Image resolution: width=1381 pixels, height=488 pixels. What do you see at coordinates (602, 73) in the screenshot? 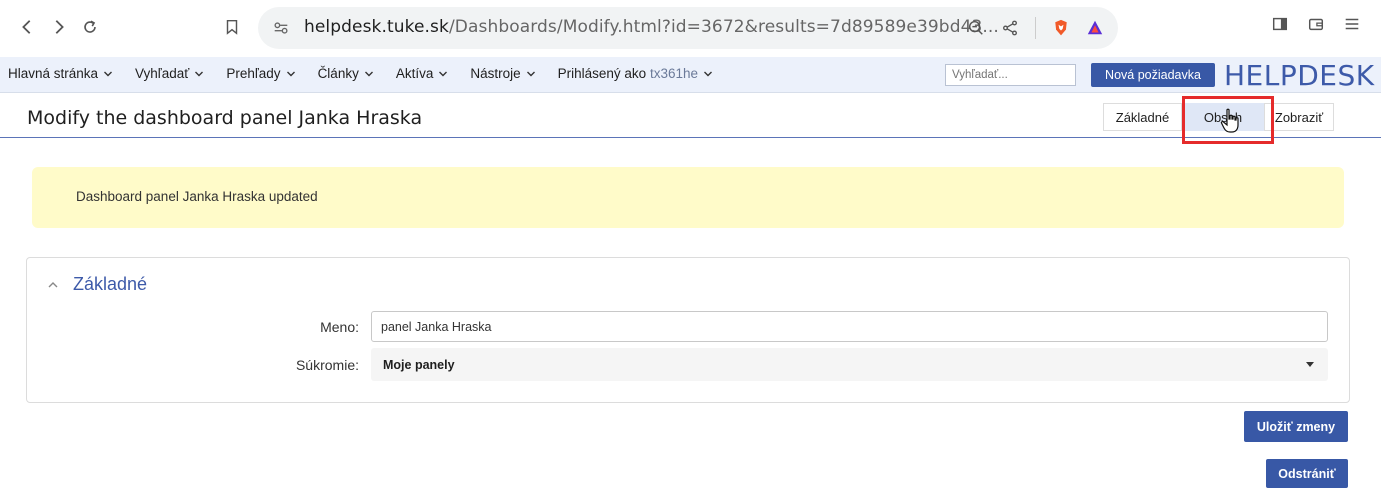
I see `user-prefix: Prihlásený ako` at bounding box center [602, 73].